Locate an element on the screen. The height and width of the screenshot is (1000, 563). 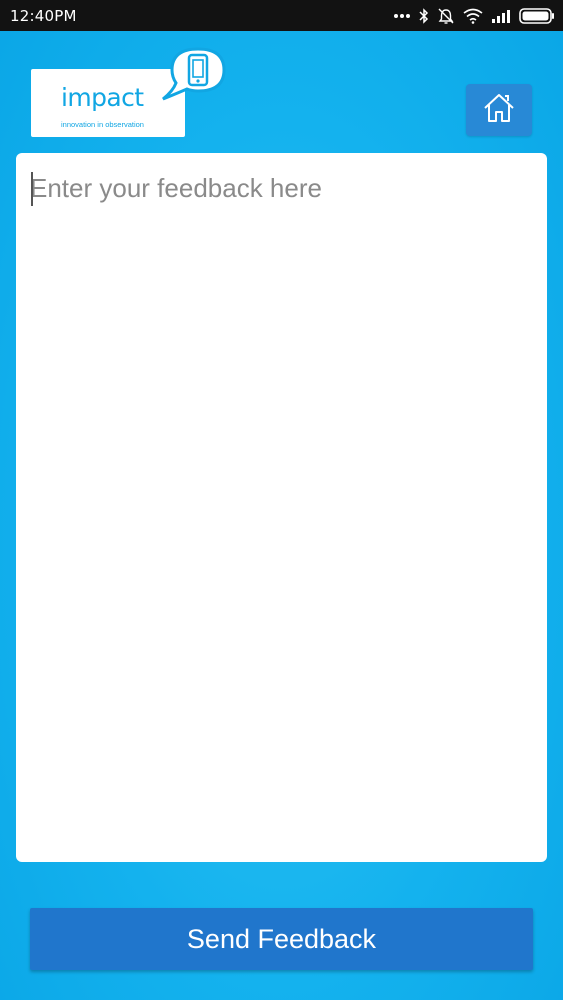
alarm-off-icon is located at coordinates (446, 16).